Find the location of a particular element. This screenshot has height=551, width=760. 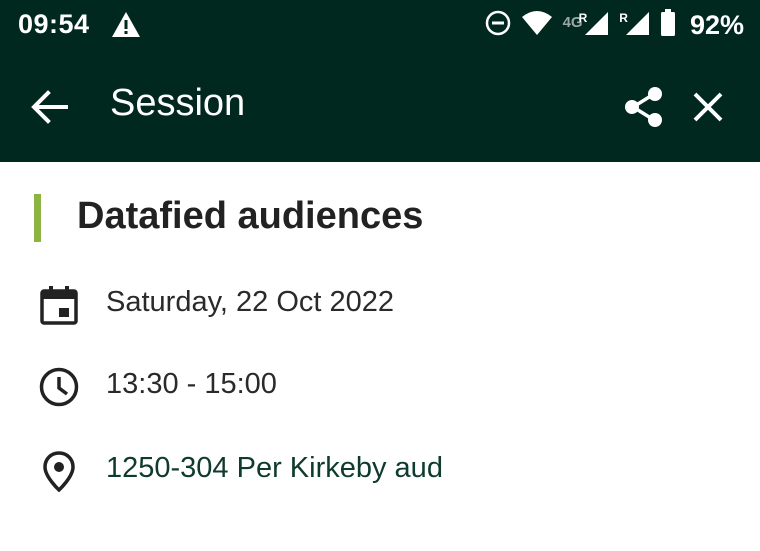

session-time-row: 13:30 - 15:00 is located at coordinates (380, 385).